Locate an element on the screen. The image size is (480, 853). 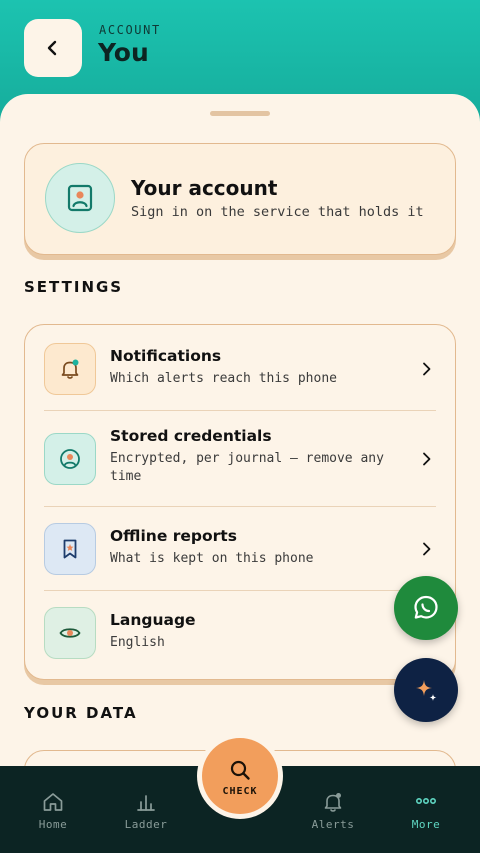
sheet-handle is located at coordinates (240, 113).